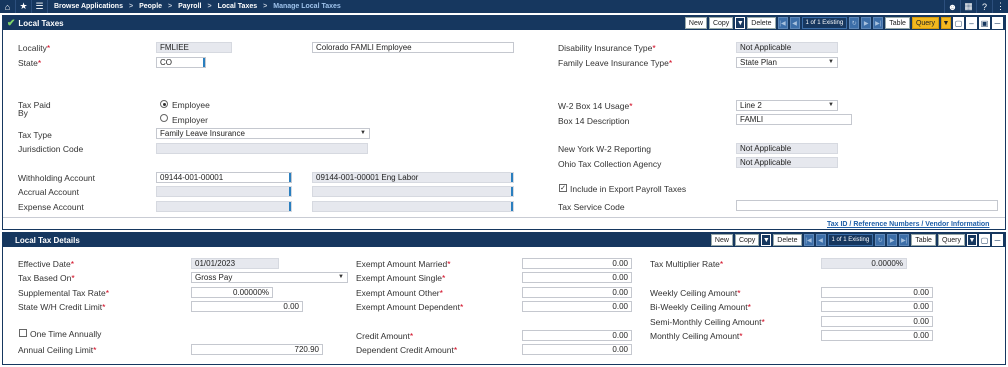  I want to click on include-export-payroll-checkbox: ✓, so click(563, 188).